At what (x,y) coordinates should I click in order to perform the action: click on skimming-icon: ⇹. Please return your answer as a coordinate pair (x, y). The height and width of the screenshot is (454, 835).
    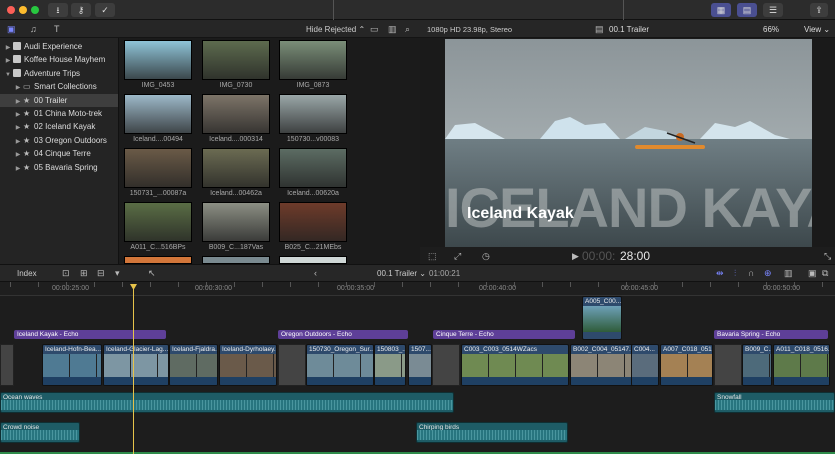
    Looking at the image, I should click on (720, 273).